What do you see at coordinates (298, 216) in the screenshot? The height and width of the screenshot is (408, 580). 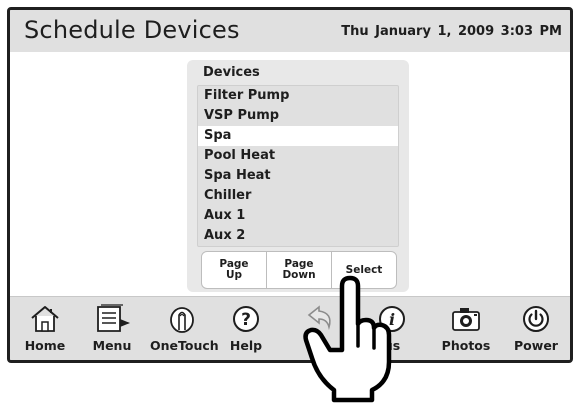 I see `list-item-aux-1: Aux 1` at bounding box center [298, 216].